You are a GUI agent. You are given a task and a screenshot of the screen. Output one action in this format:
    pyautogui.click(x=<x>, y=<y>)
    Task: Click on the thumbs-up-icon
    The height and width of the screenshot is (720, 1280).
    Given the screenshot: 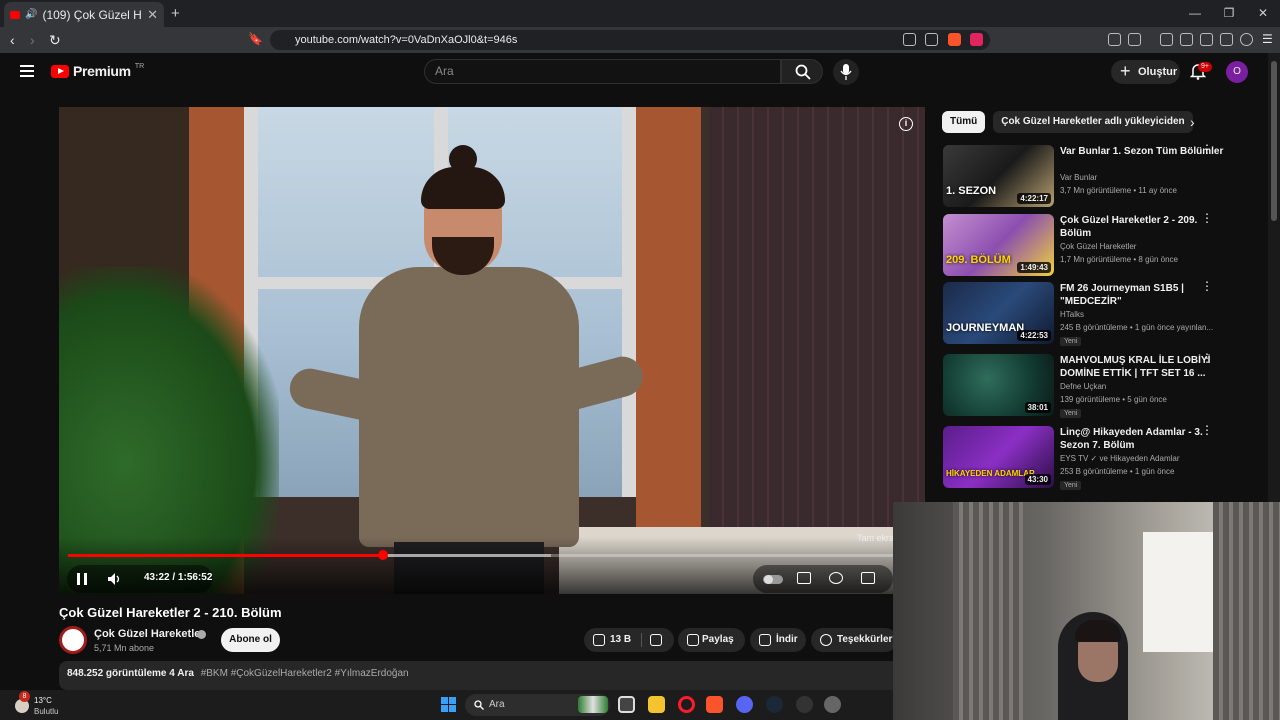 What is the action you would take?
    pyautogui.click(x=599, y=640)
    